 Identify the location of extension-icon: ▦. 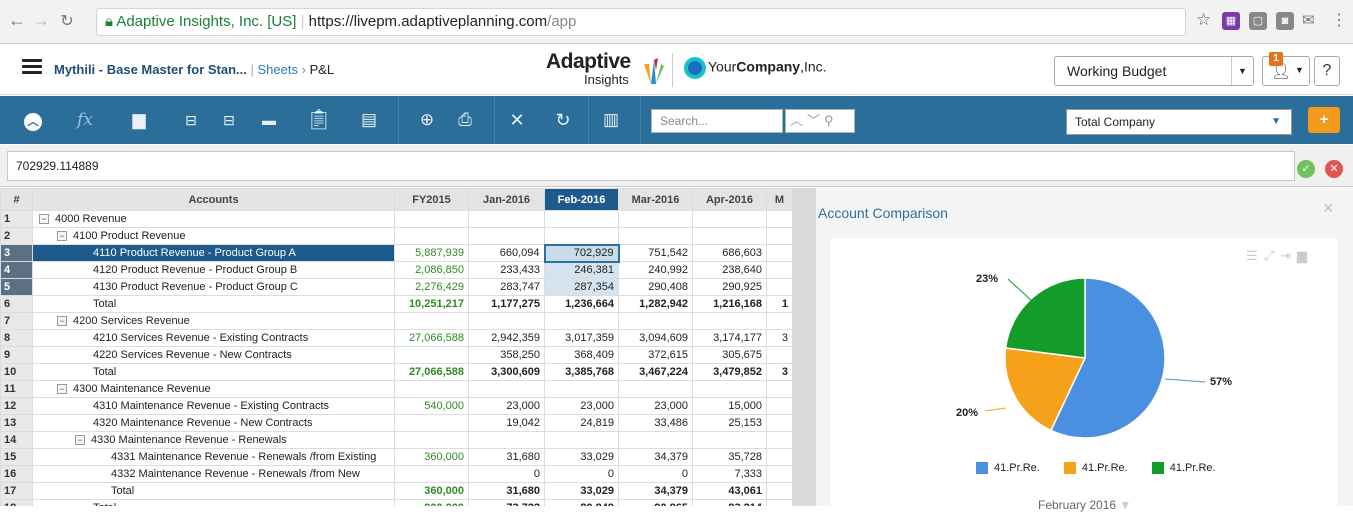
(1231, 21).